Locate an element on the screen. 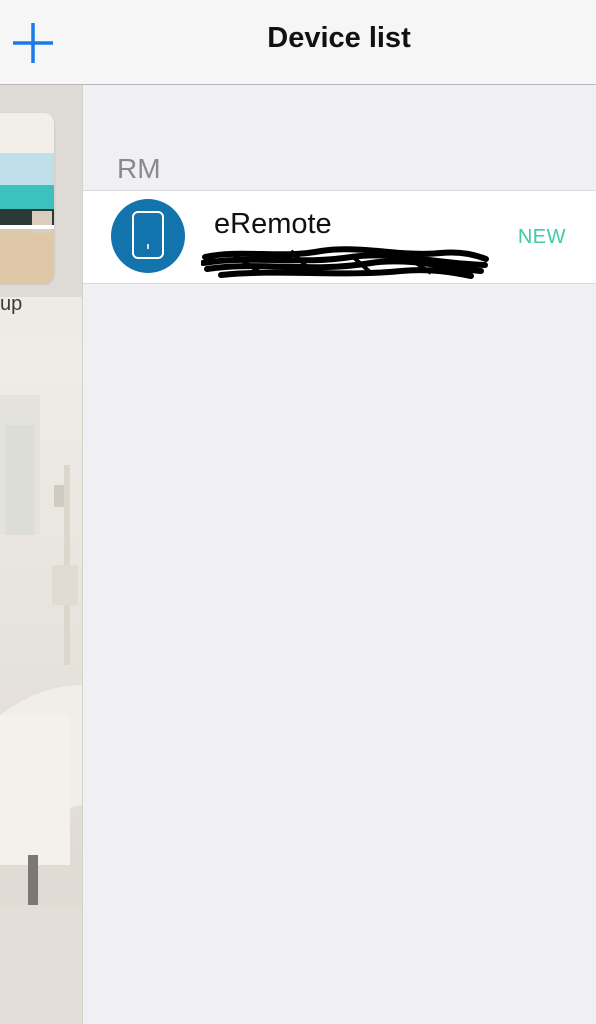 The width and height of the screenshot is (596, 1024). add-device-button is located at coordinates (33, 43).